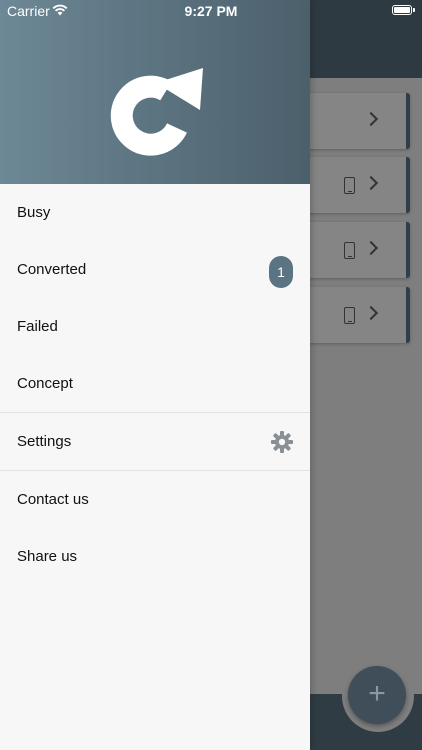 This screenshot has height=750, width=422. I want to click on menu-item-settings: Settings, so click(155, 441).